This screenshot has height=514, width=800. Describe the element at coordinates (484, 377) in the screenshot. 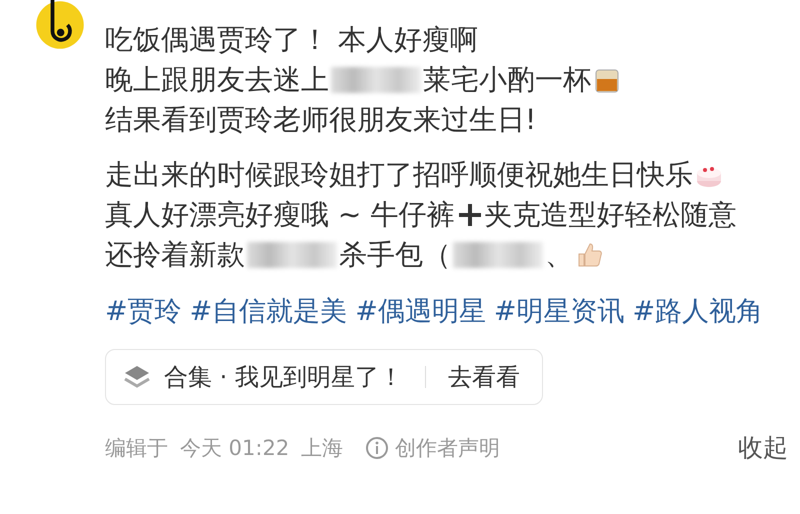

I see `view-link: 去看看` at that location.